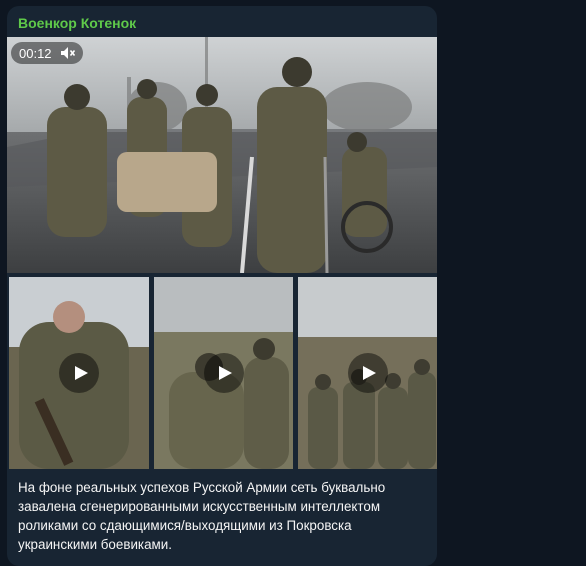 The image size is (586, 566). I want to click on video-duration-badge: 00:12, so click(47, 53).